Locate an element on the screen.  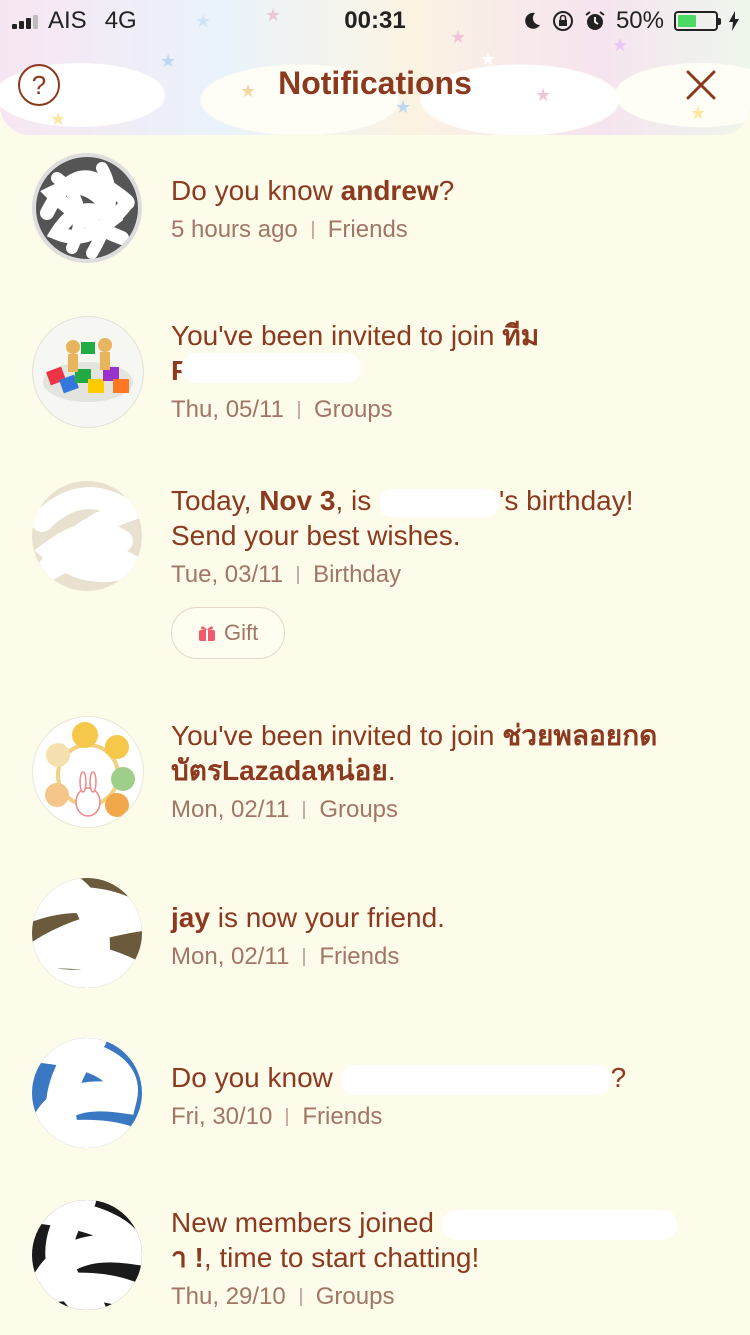
close-button is located at coordinates (701, 85).